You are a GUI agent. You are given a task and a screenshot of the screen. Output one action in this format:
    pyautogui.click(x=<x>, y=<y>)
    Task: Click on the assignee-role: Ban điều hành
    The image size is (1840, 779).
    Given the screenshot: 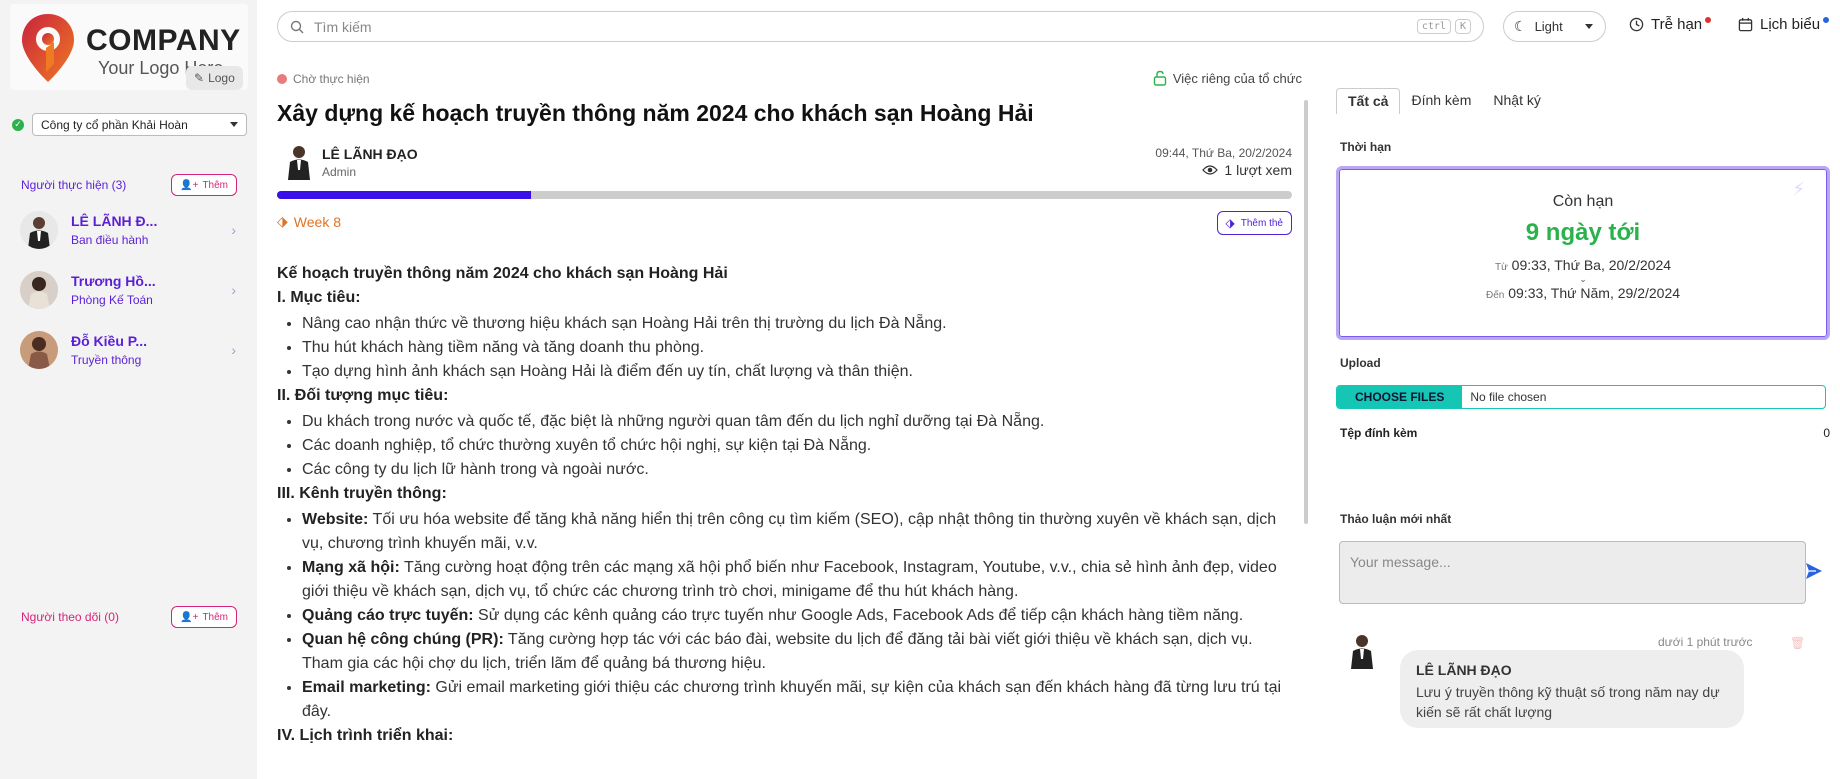 What is the action you would take?
    pyautogui.click(x=110, y=240)
    